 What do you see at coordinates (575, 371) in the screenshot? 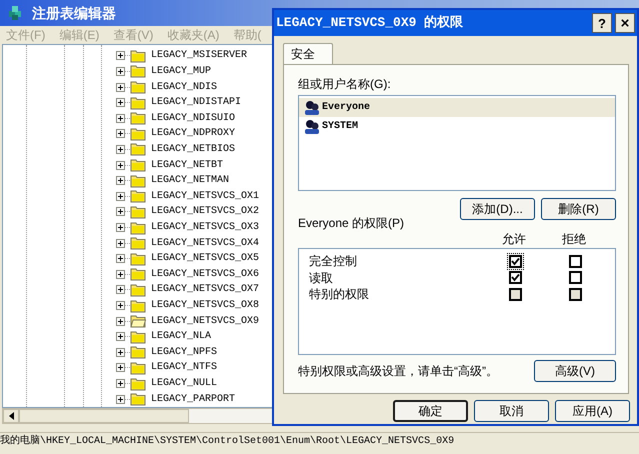
I see `advanced-button: 高级(V)` at bounding box center [575, 371].